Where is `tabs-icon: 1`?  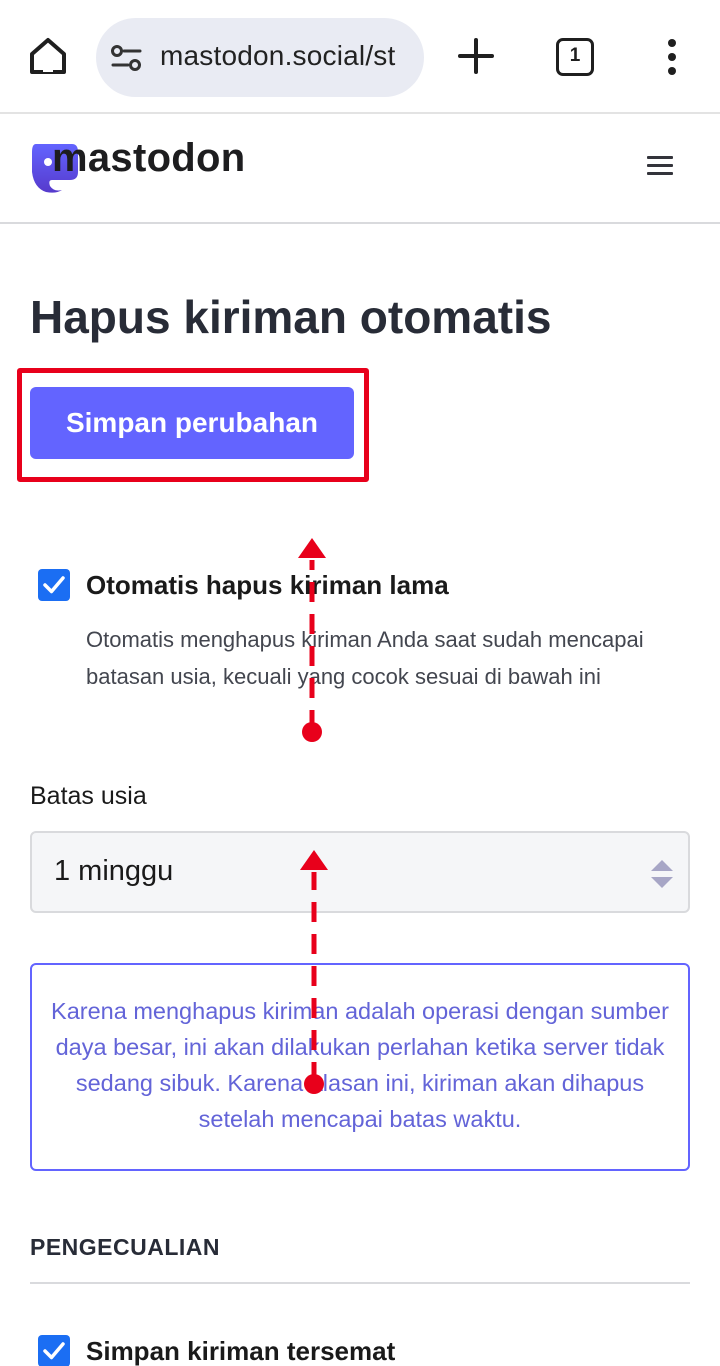
tabs-icon: 1 is located at coordinates (575, 57).